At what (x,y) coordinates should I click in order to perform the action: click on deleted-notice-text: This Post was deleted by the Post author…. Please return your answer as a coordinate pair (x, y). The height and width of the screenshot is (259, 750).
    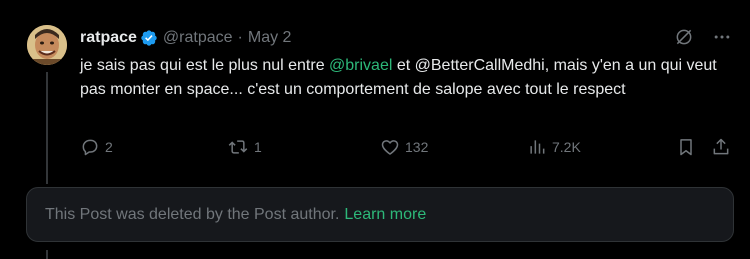
    Looking at the image, I should click on (192, 214).